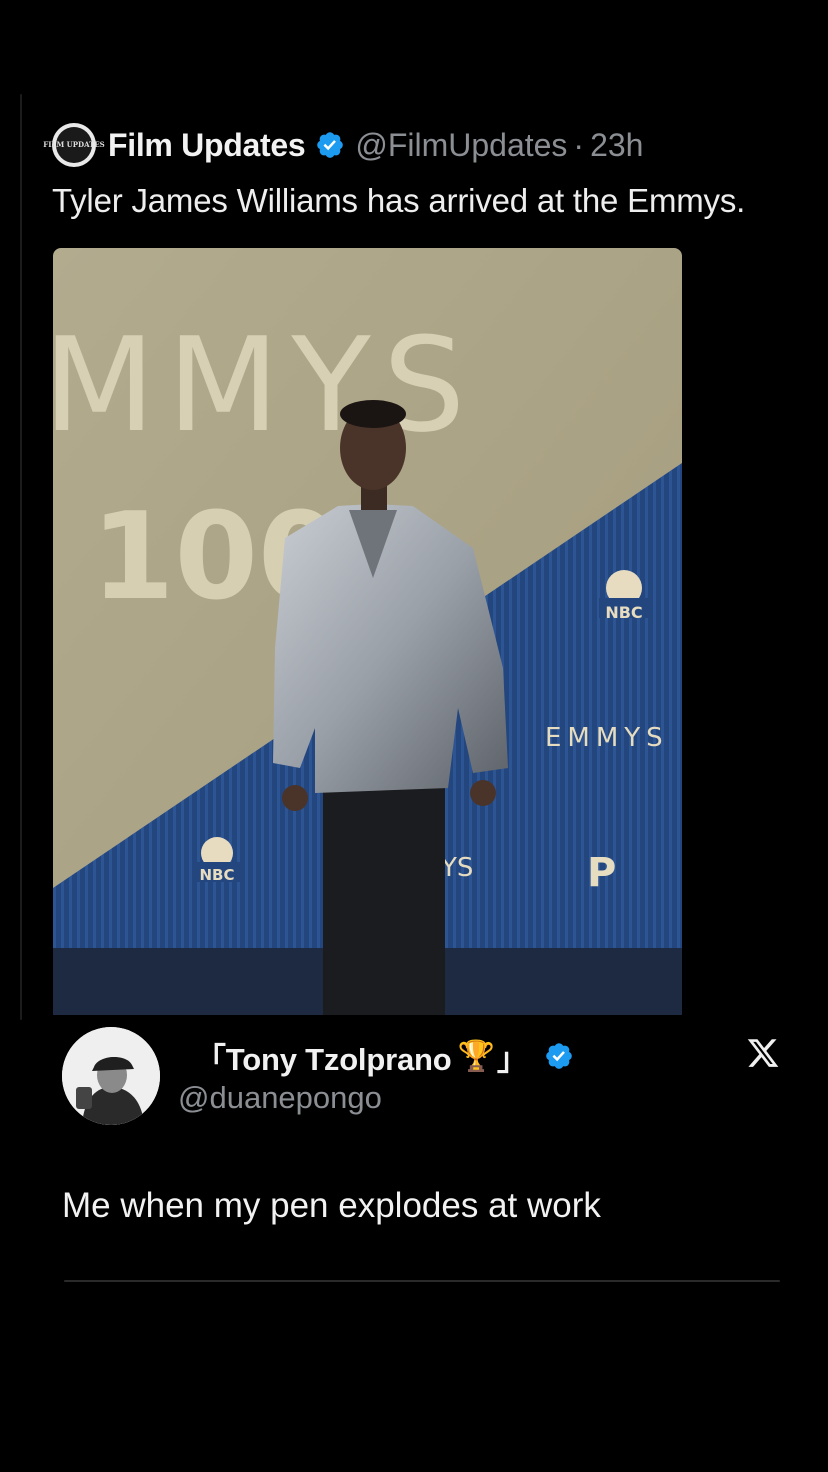 This screenshot has height=1472, width=828. I want to click on author-handle: @FilmUpdates, so click(461, 145).